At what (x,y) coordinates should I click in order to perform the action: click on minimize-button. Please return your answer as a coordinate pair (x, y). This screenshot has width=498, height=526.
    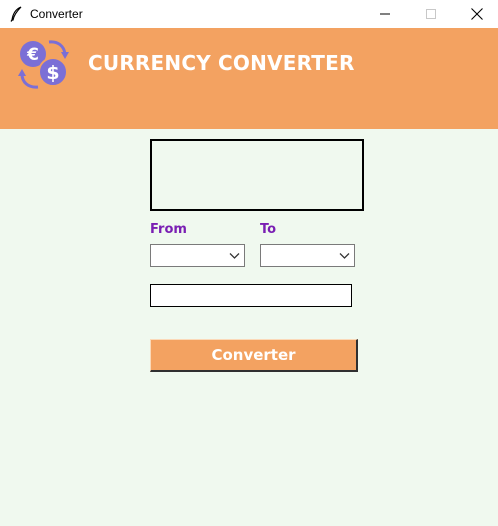
    Looking at the image, I should click on (385, 14).